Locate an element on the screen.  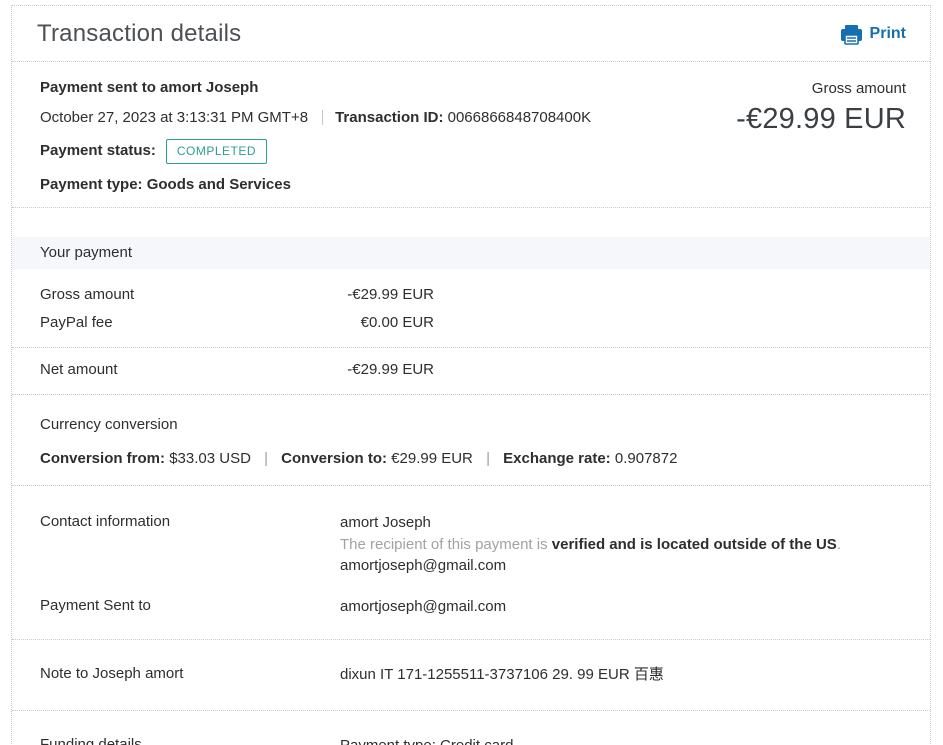
recipient-note-end: . is located at coordinates (838, 544).